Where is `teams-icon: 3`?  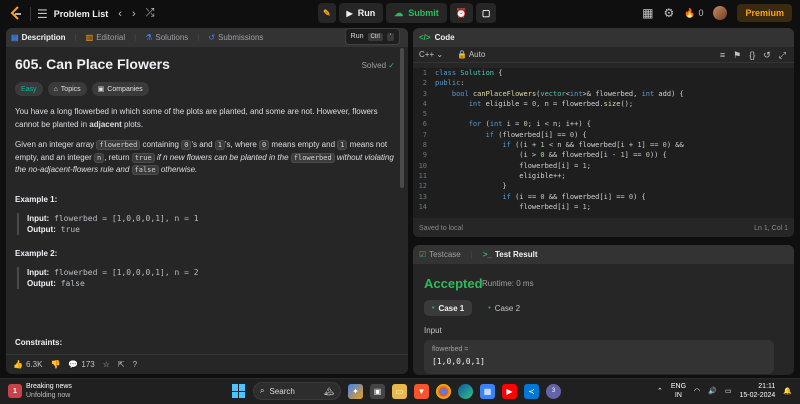
teams-icon: 3 is located at coordinates (553, 391).